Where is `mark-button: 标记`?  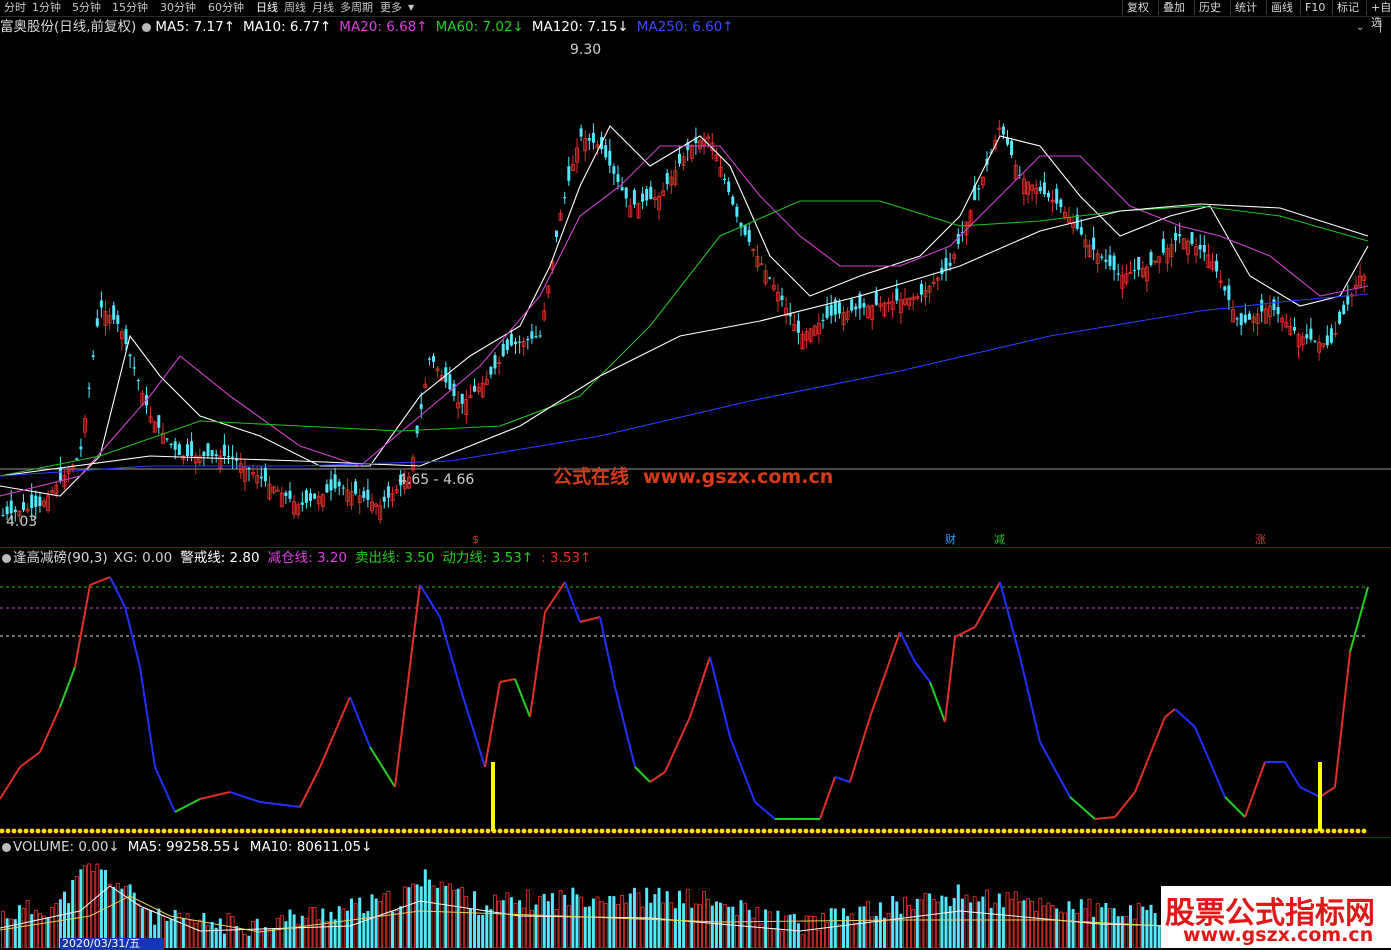 mark-button: 标记 is located at coordinates (1347, 7).